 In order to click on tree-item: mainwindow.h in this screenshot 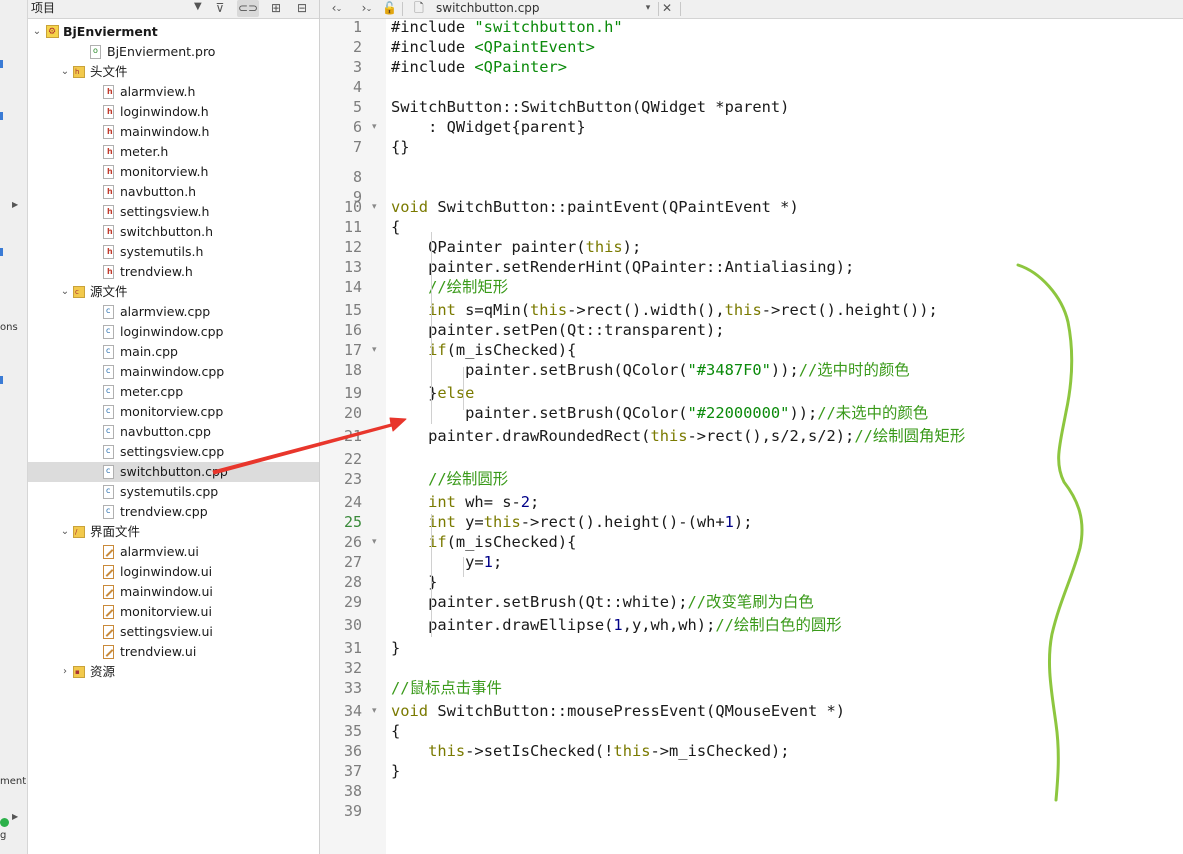, I will do `click(173, 132)`.